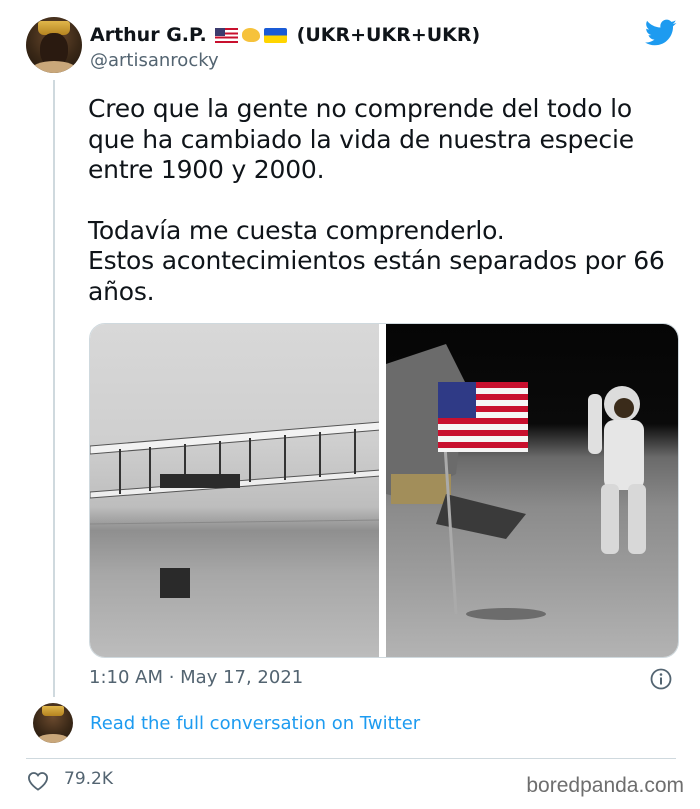  What do you see at coordinates (661, 33) in the screenshot?
I see `twitter-bird-icon` at bounding box center [661, 33].